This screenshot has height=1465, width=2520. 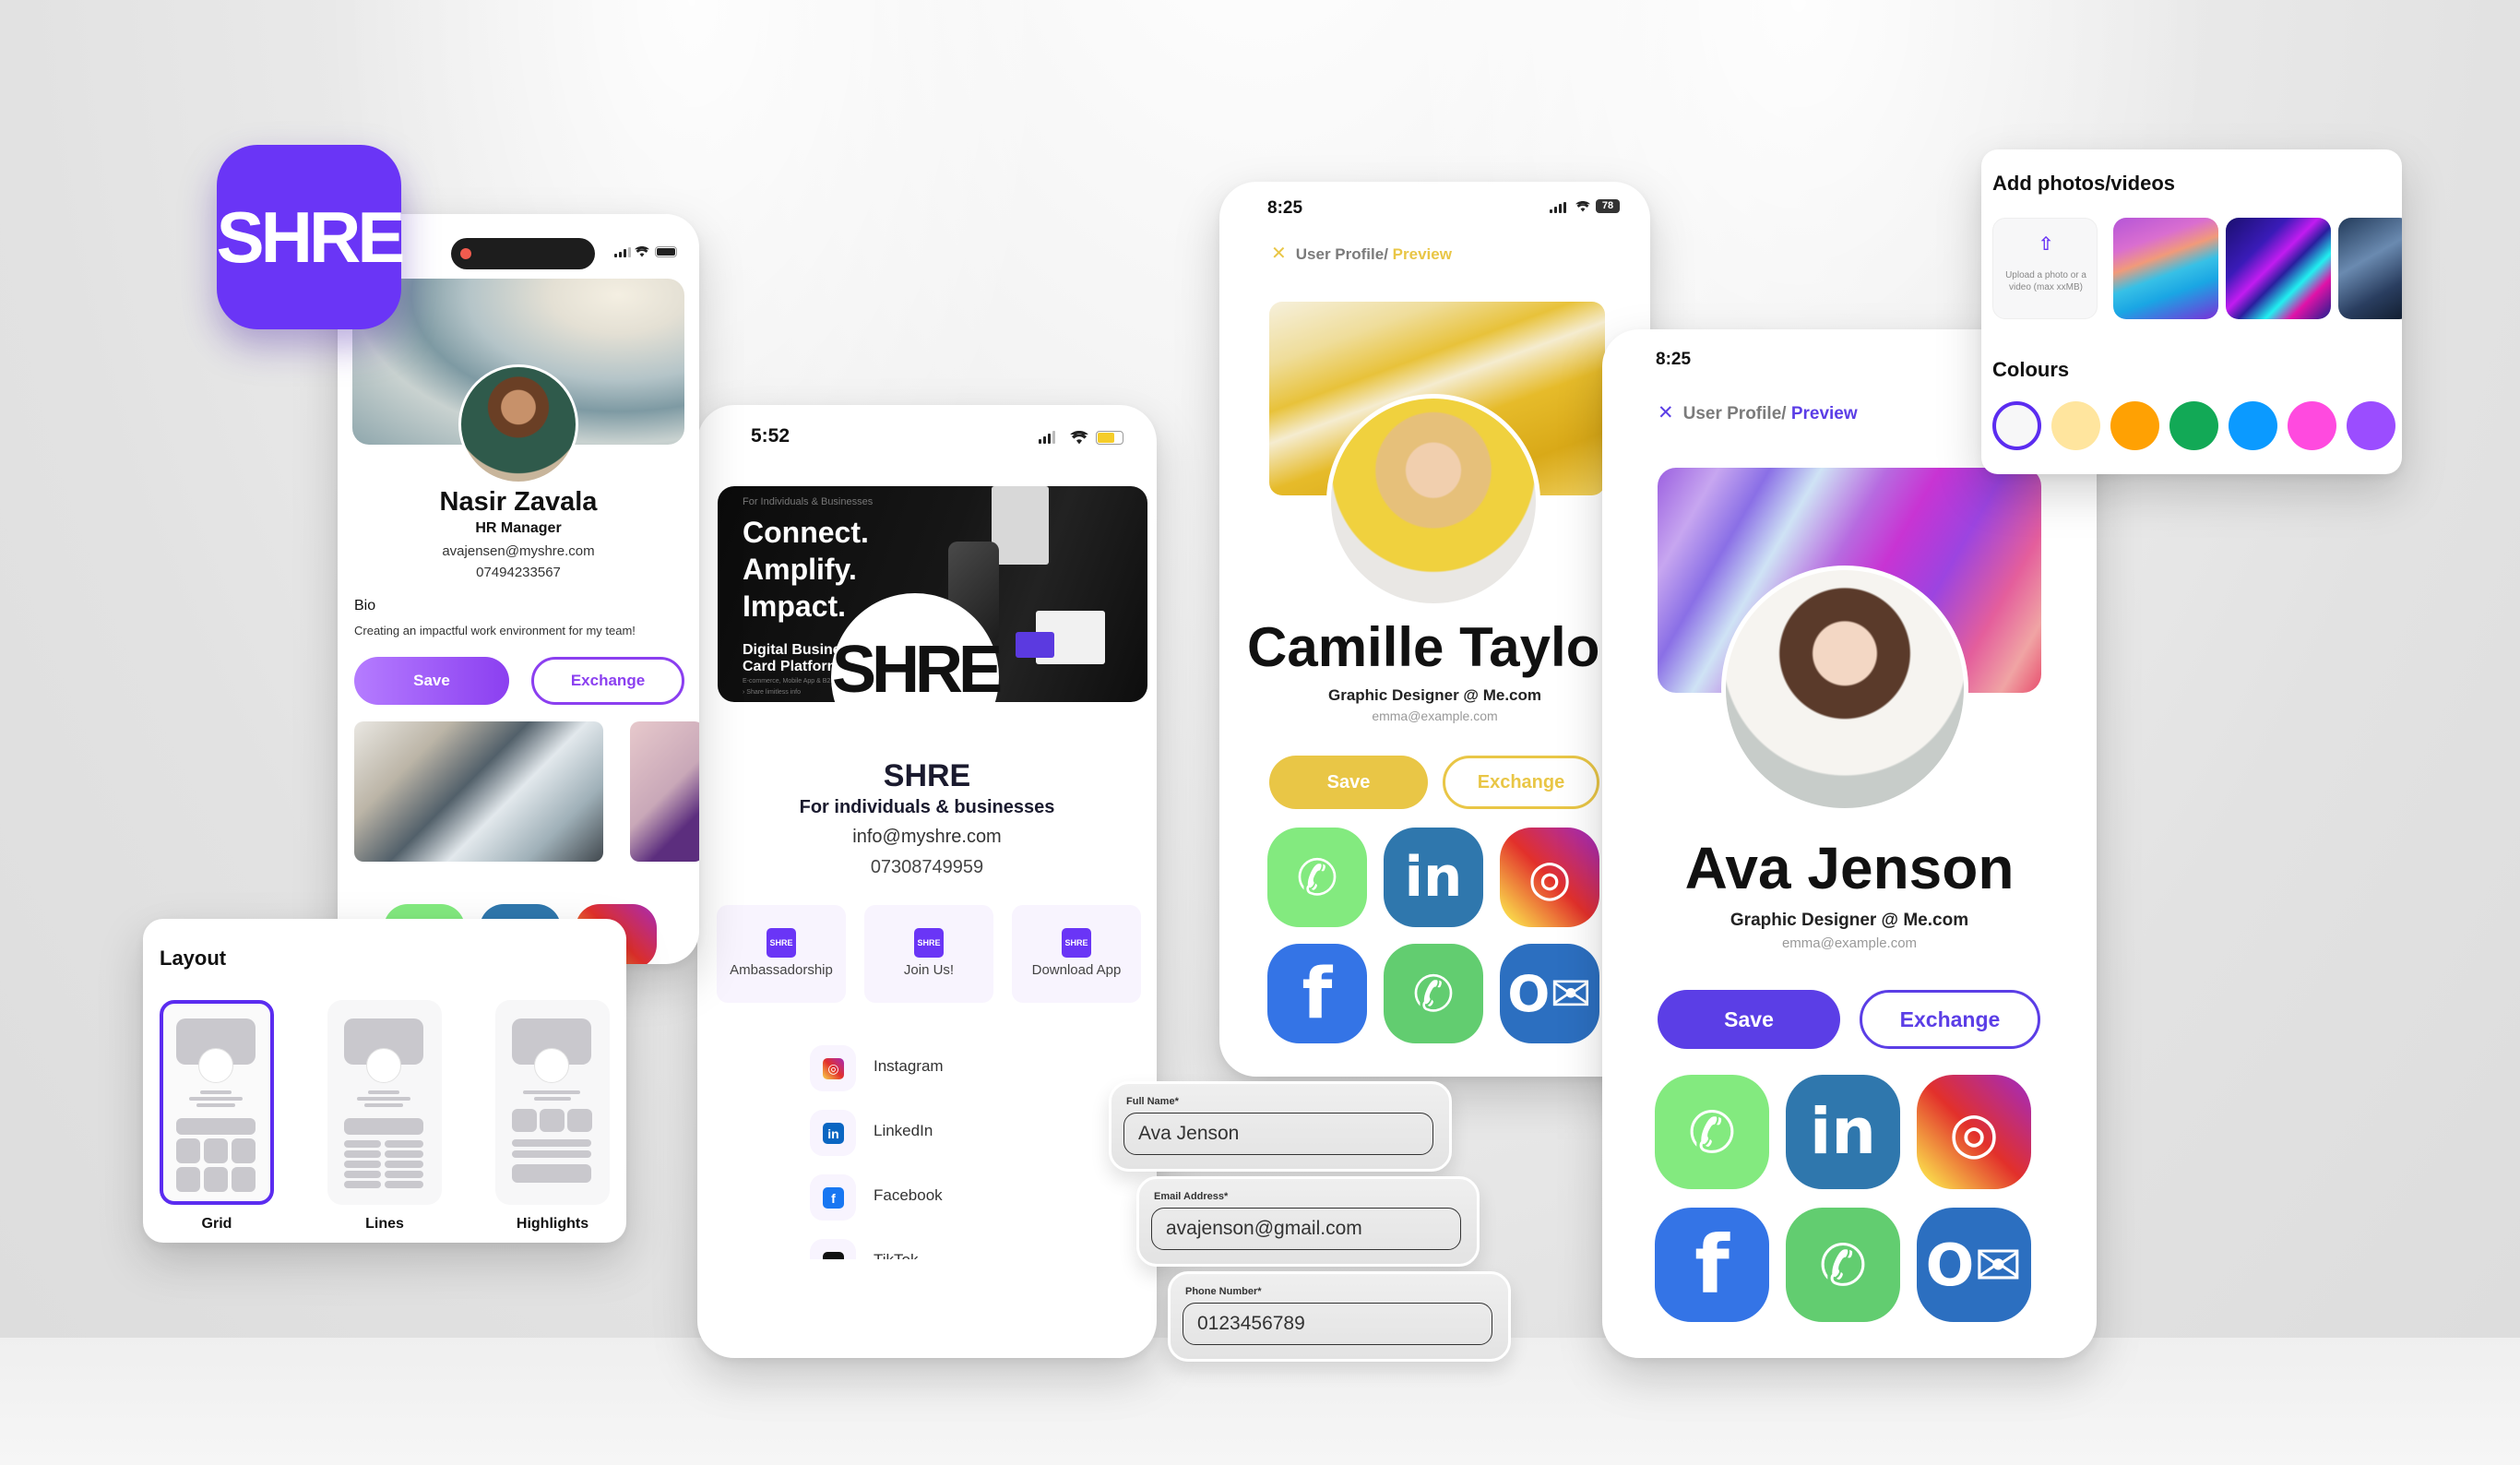 What do you see at coordinates (1076, 970) in the screenshot?
I see `tile-label: Download App` at bounding box center [1076, 970].